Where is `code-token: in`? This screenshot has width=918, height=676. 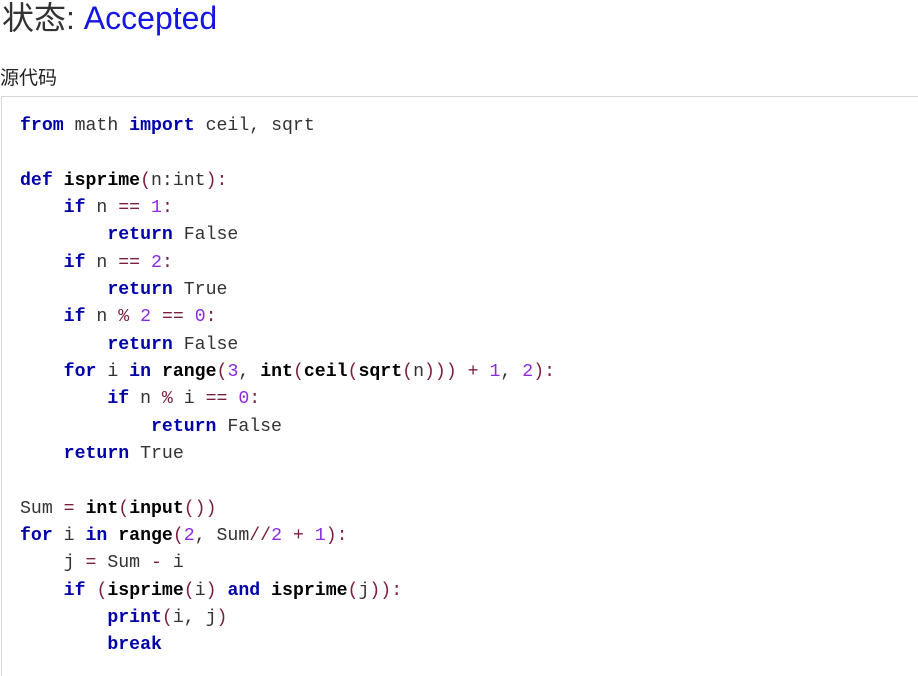
code-token: in is located at coordinates (140, 371).